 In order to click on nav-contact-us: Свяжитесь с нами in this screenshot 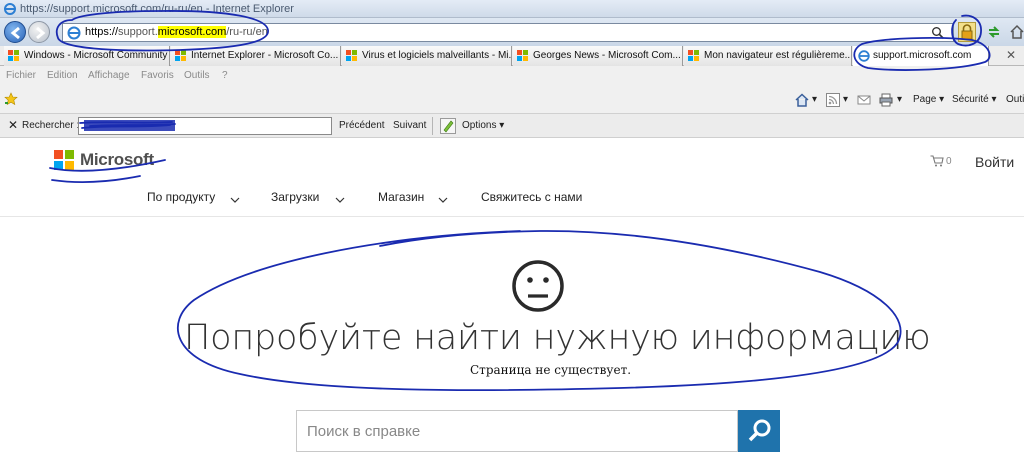, I will do `click(531, 197)`.